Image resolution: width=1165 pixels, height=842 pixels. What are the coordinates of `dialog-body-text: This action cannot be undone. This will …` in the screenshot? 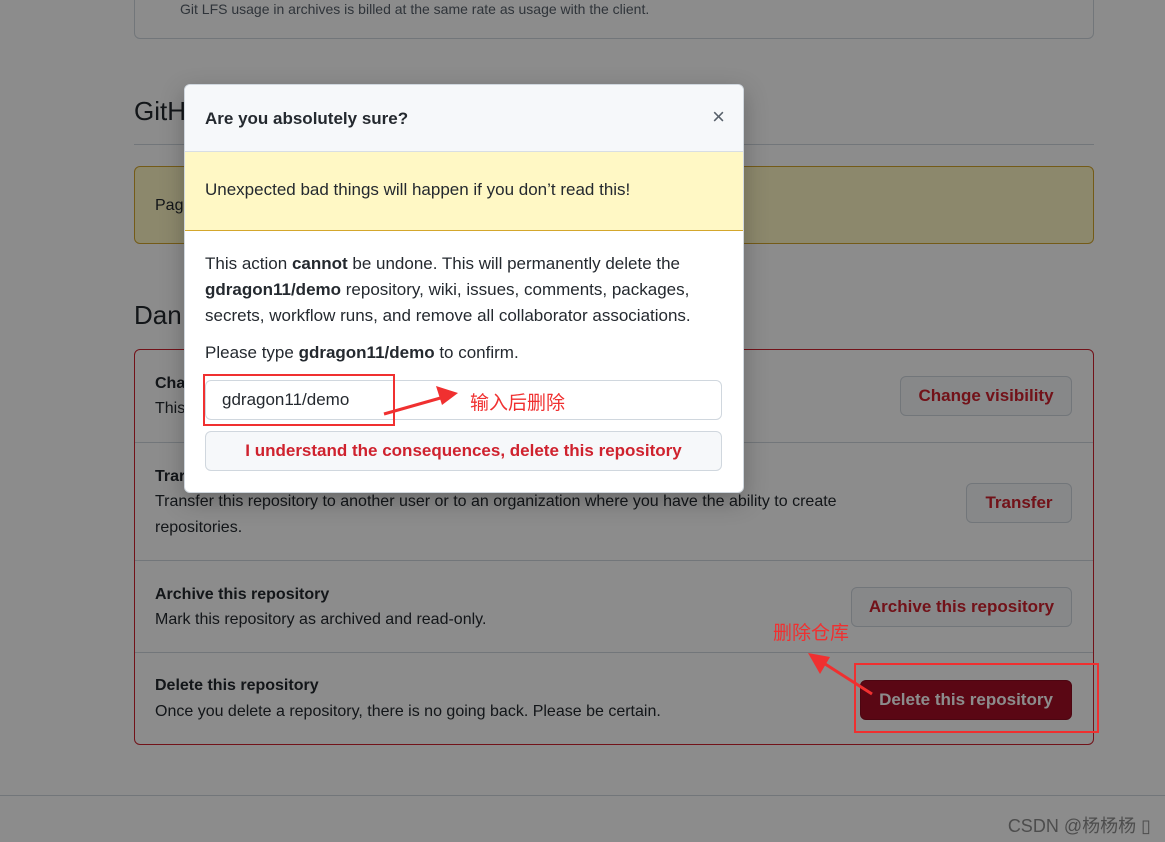 It's located at (465, 290).